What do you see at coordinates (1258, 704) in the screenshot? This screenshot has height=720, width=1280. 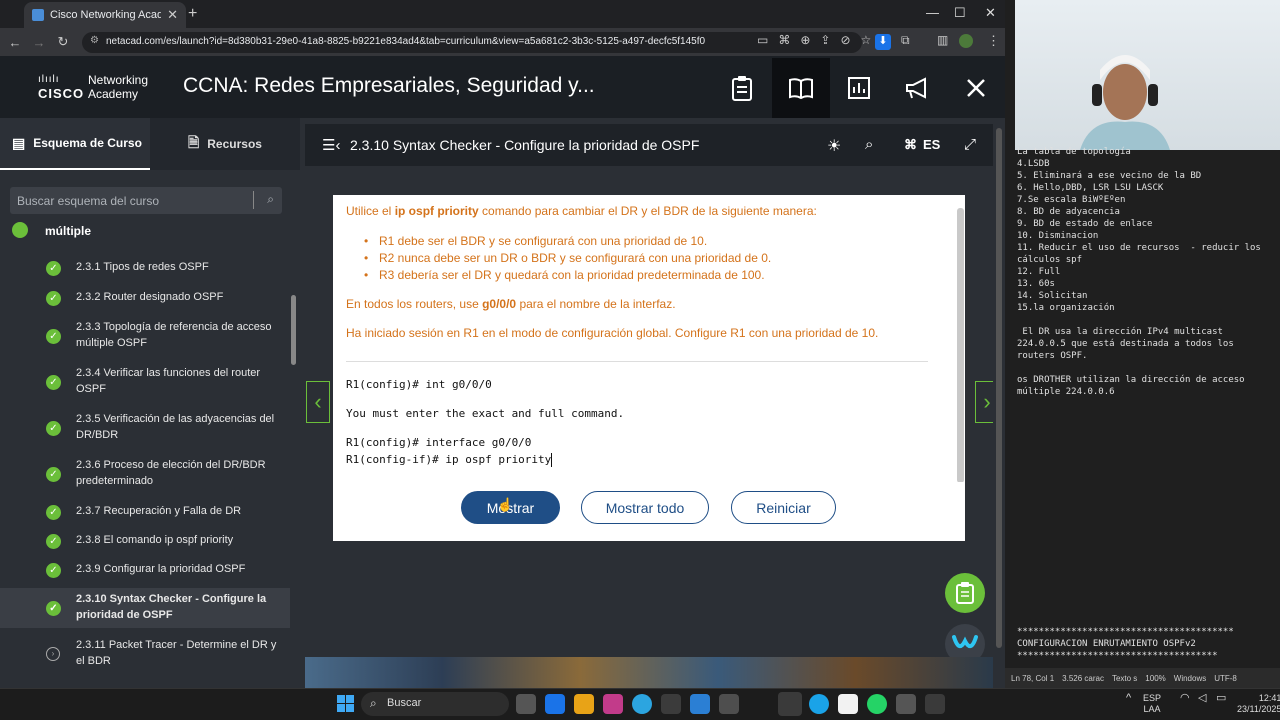 I see `clock: 12:41 23/11/2025` at bounding box center [1258, 704].